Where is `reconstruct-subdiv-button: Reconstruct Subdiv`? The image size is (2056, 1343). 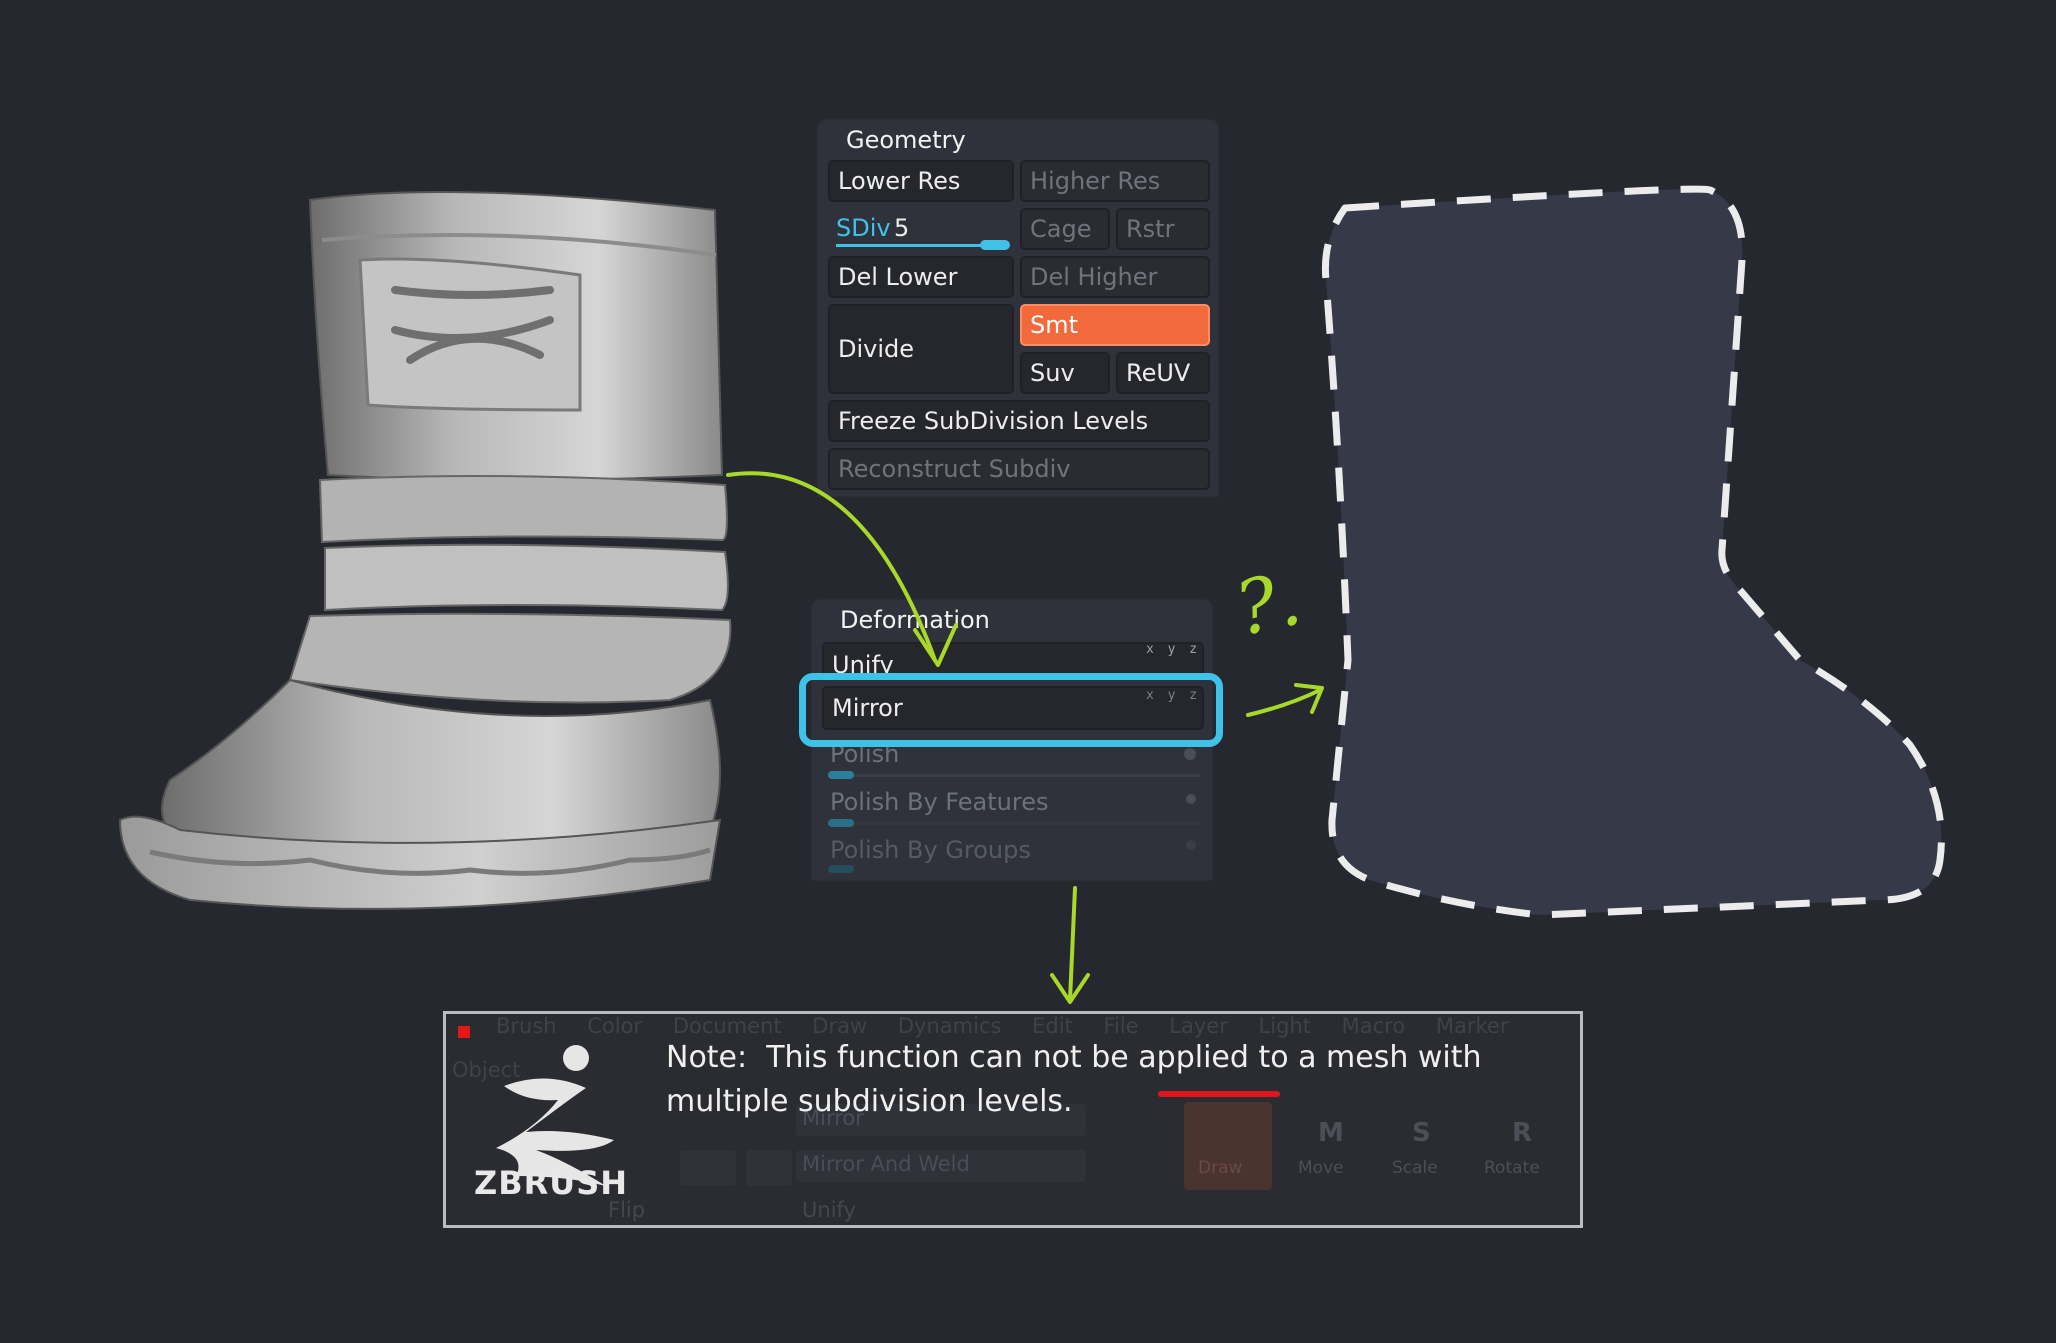
reconstruct-subdiv-button: Reconstruct Subdiv is located at coordinates (1019, 469).